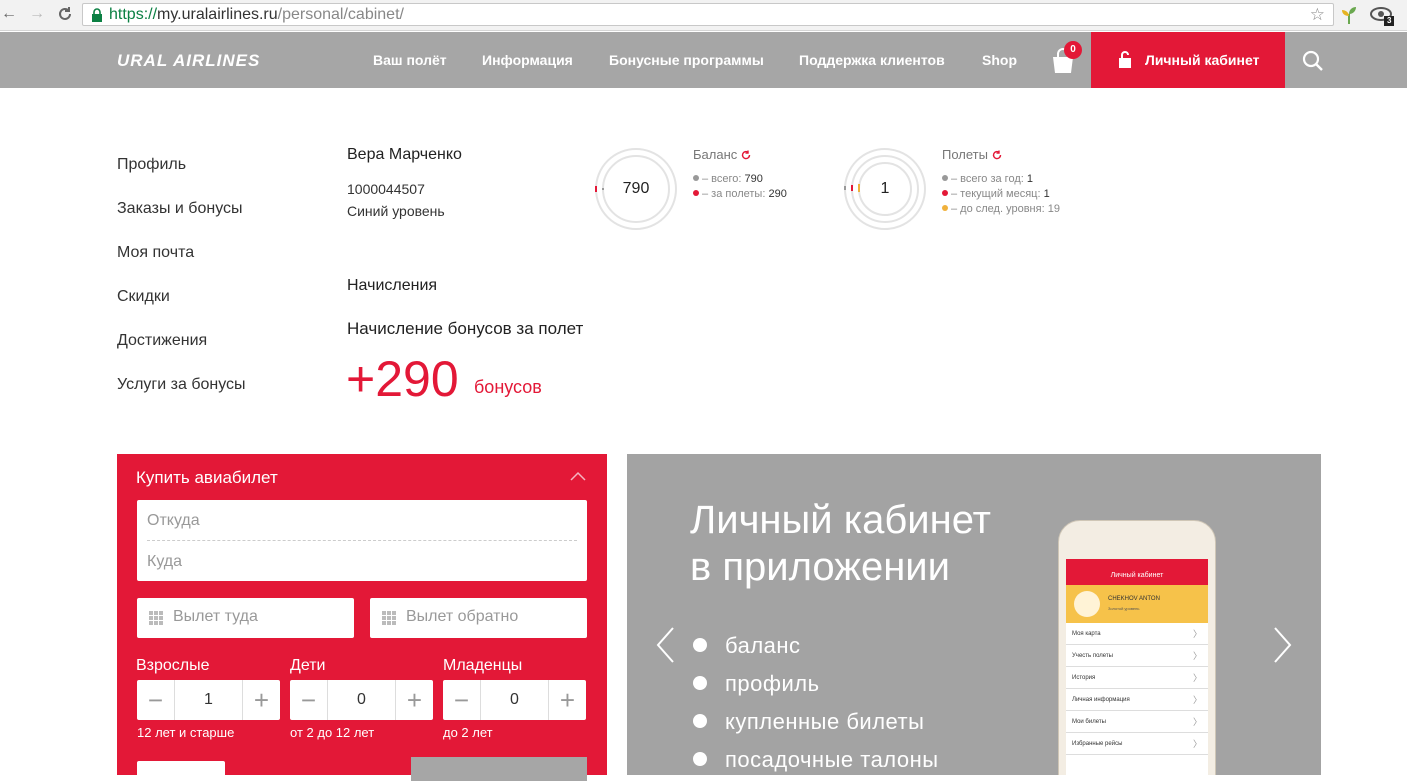  What do you see at coordinates (402, 379) in the screenshot?
I see `accruals-amount: +290` at bounding box center [402, 379].